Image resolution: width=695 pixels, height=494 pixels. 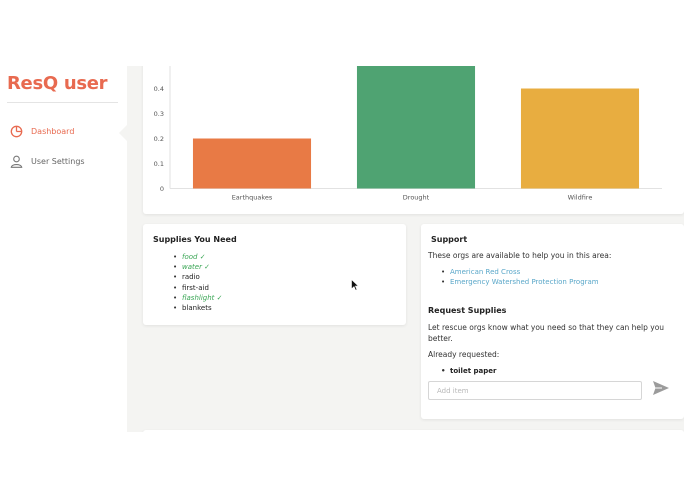 What do you see at coordinates (62, 102) in the screenshot?
I see `sidebar-divider` at bounding box center [62, 102].